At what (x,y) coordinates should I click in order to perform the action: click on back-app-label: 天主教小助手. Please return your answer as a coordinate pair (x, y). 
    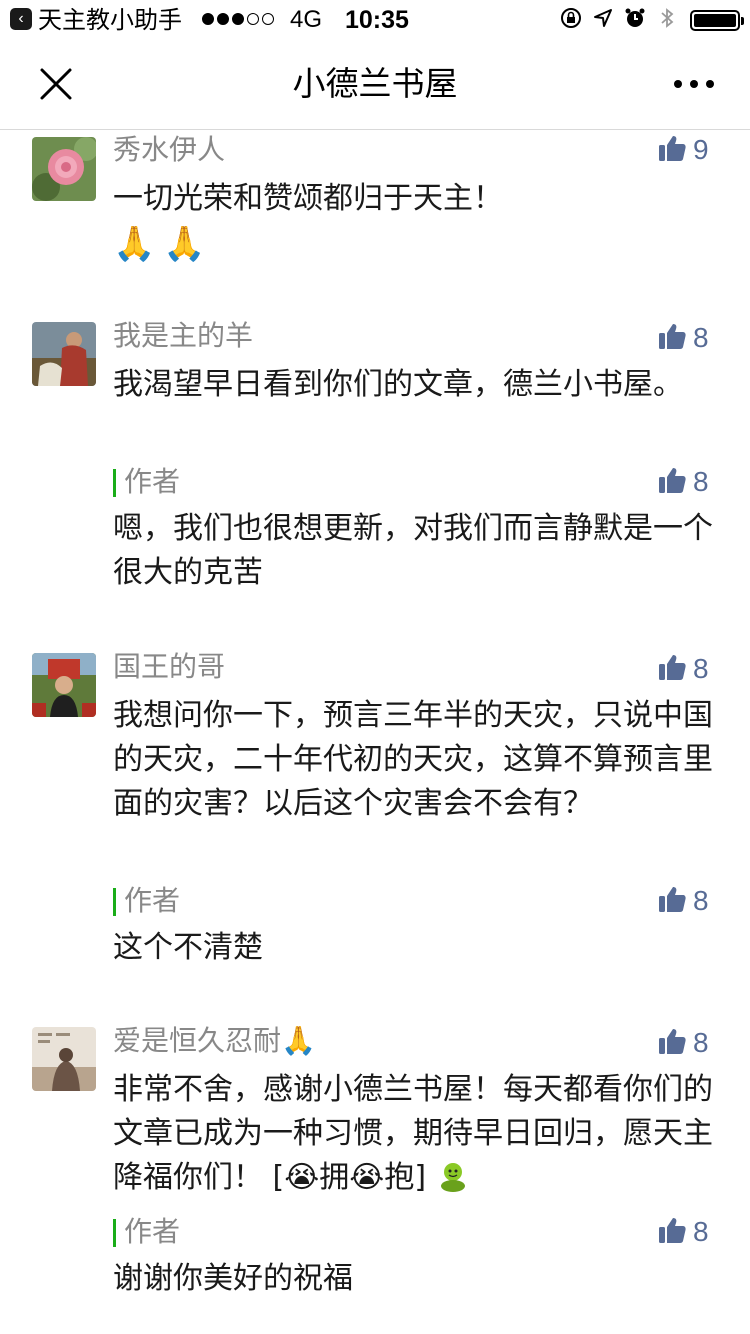
    Looking at the image, I should click on (110, 20).